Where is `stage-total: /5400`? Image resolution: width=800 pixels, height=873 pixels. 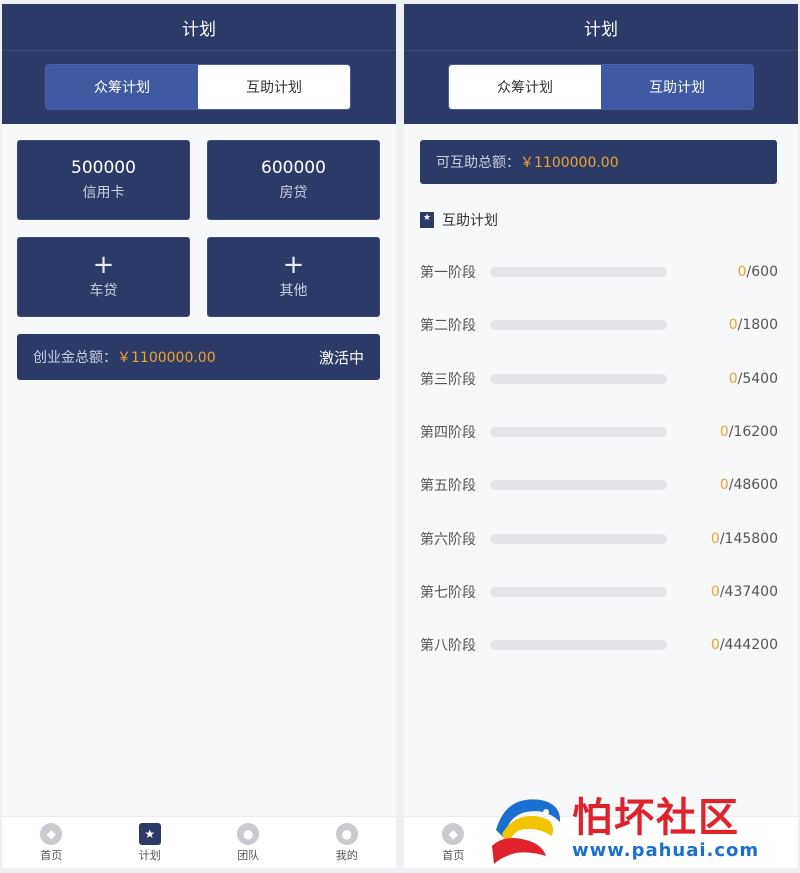
stage-total: /5400 is located at coordinates (757, 378).